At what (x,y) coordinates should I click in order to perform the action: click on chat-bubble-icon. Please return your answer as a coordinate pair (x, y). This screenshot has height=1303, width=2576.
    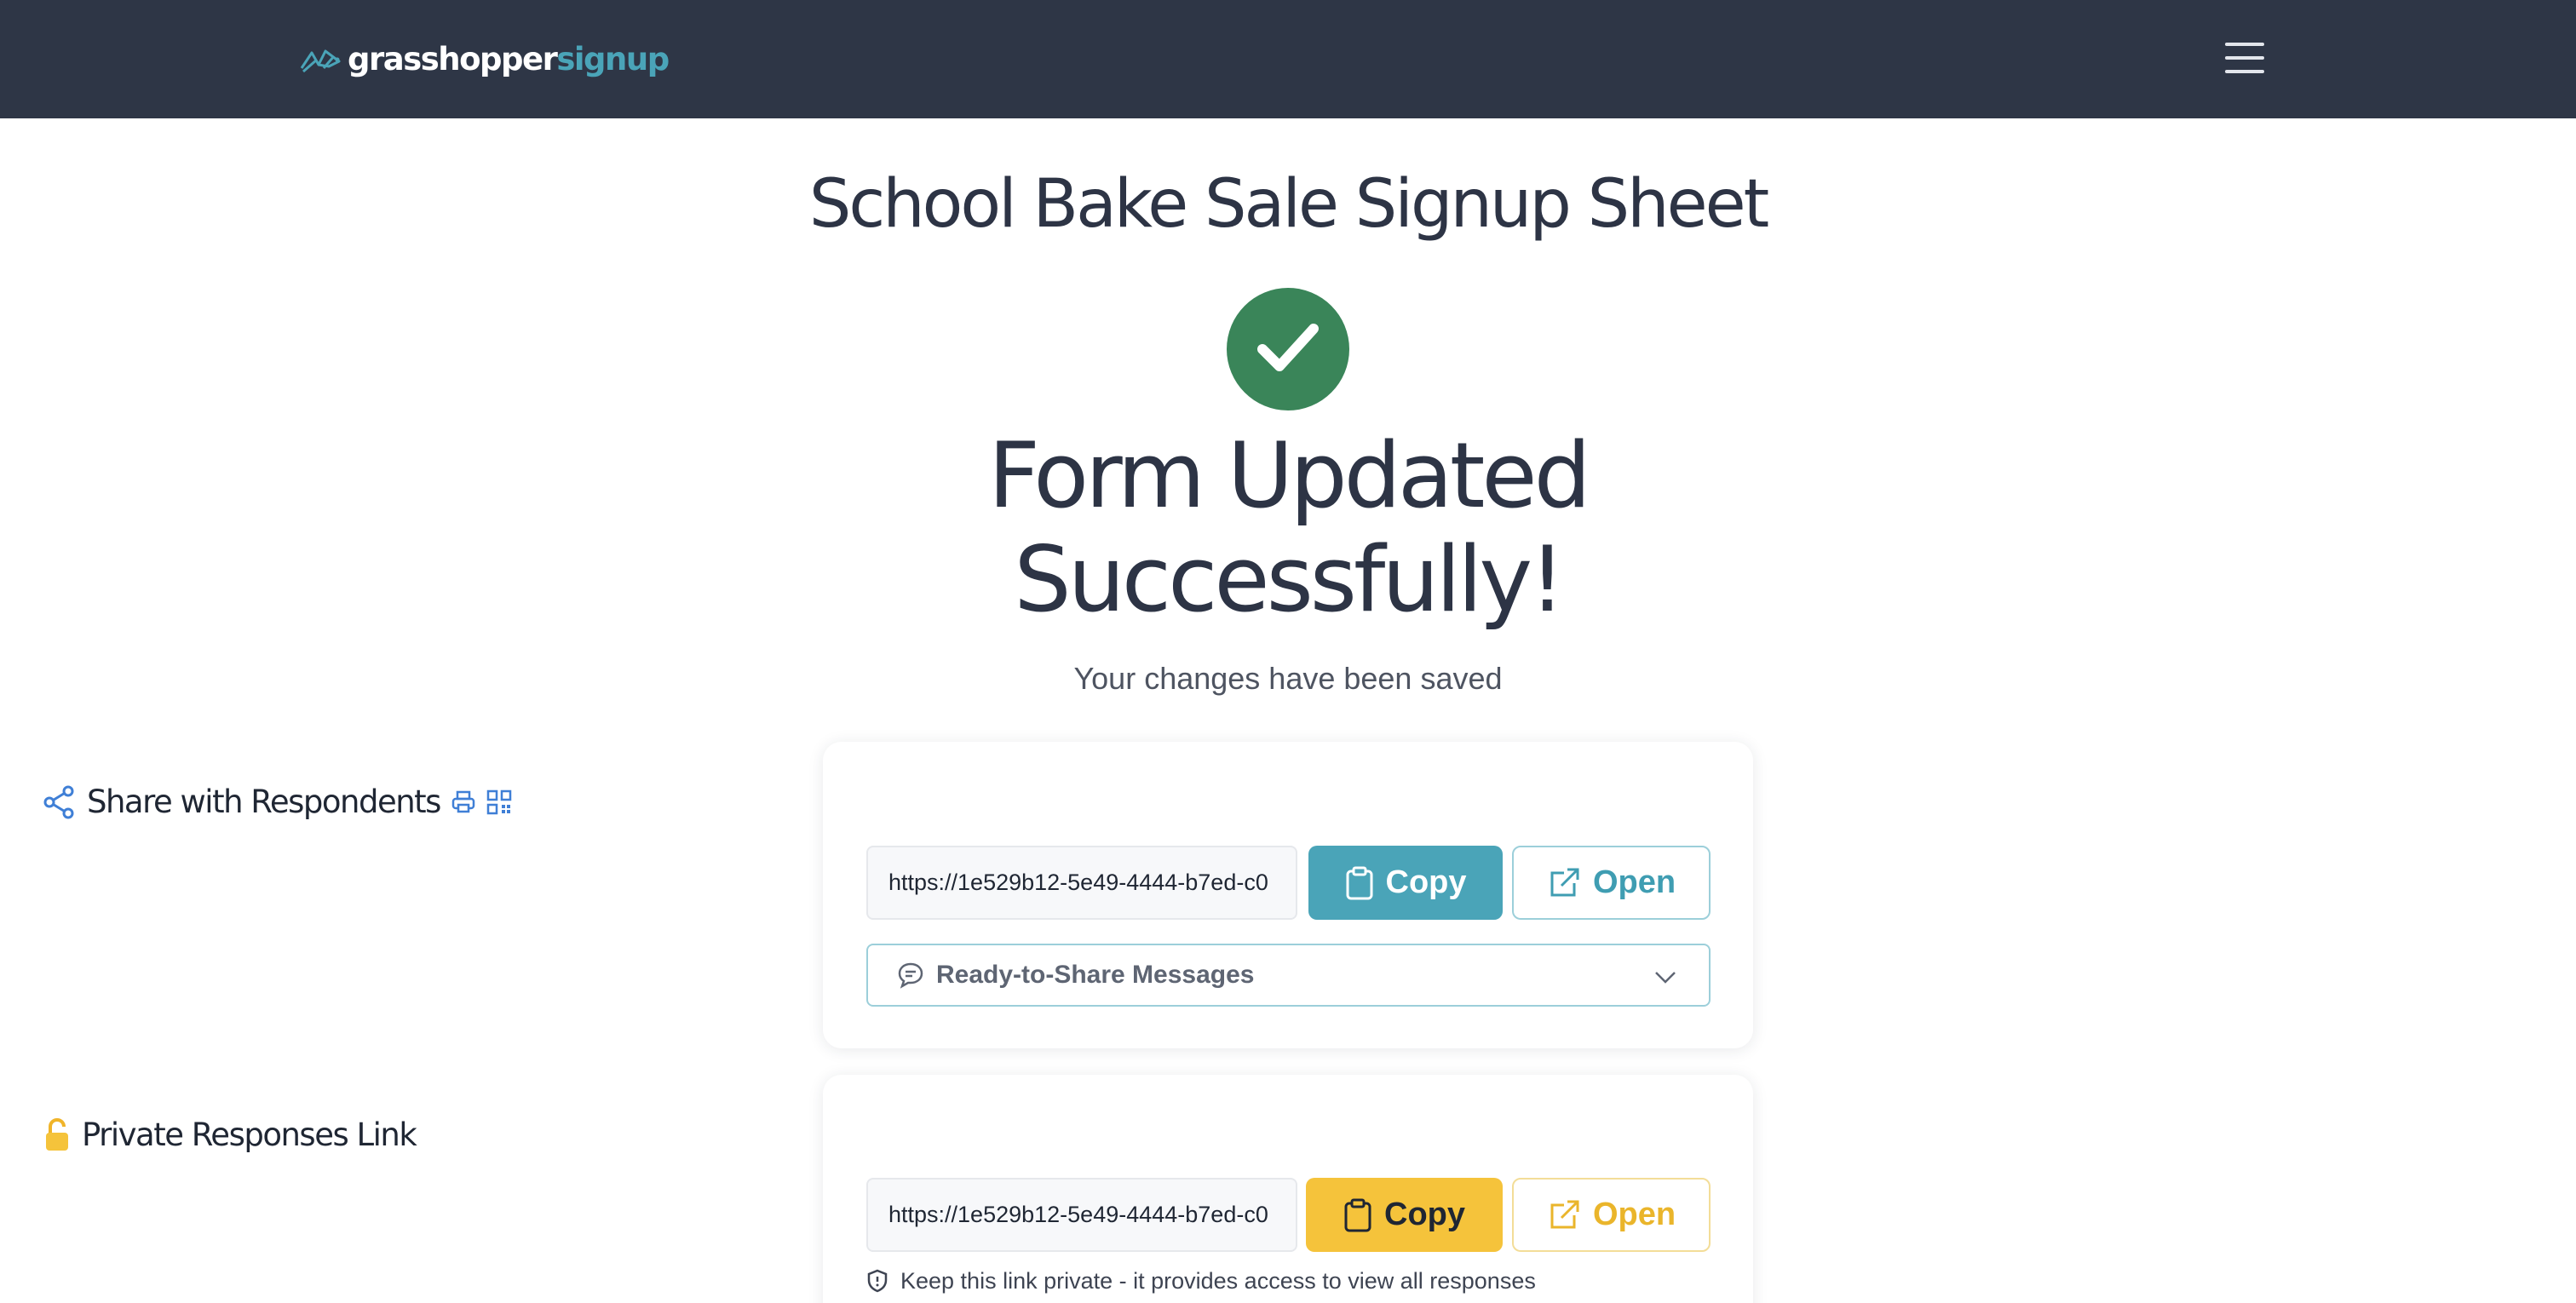
    Looking at the image, I should click on (911, 975).